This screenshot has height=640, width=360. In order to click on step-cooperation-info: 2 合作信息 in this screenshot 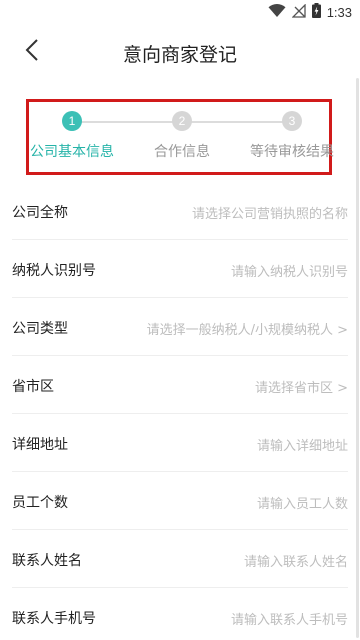, I will do `click(182, 136)`.